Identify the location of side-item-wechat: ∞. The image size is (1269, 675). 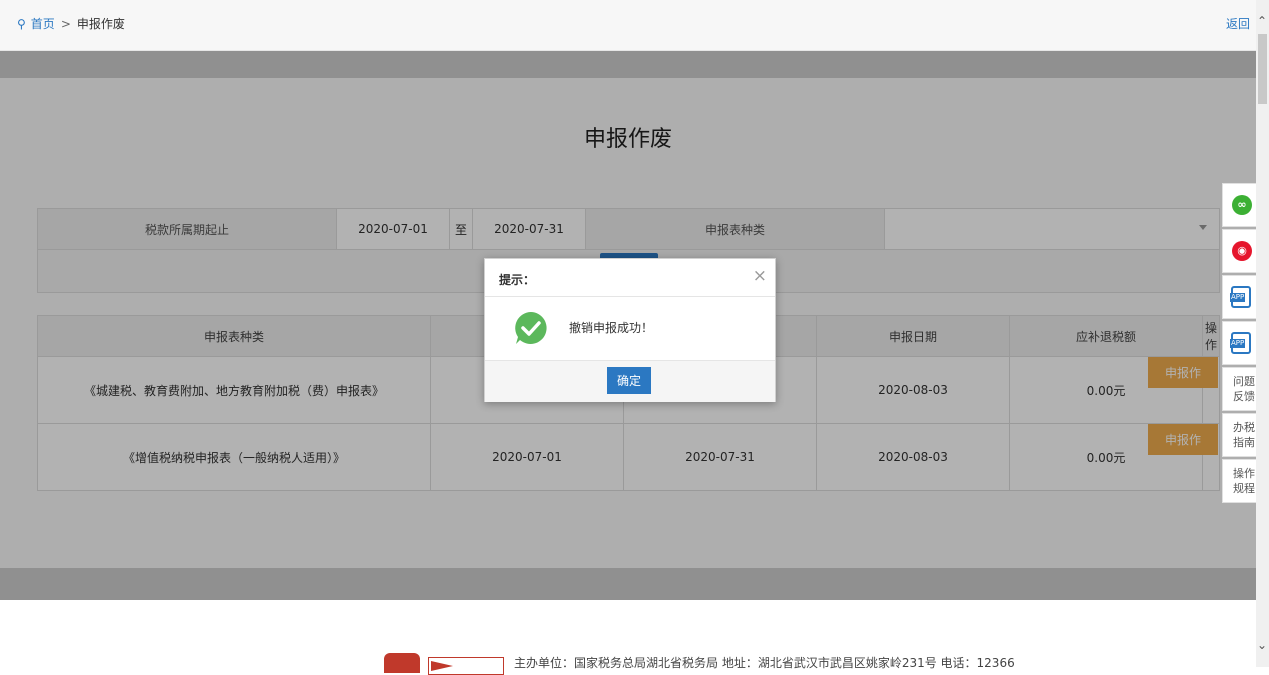
(1239, 205).